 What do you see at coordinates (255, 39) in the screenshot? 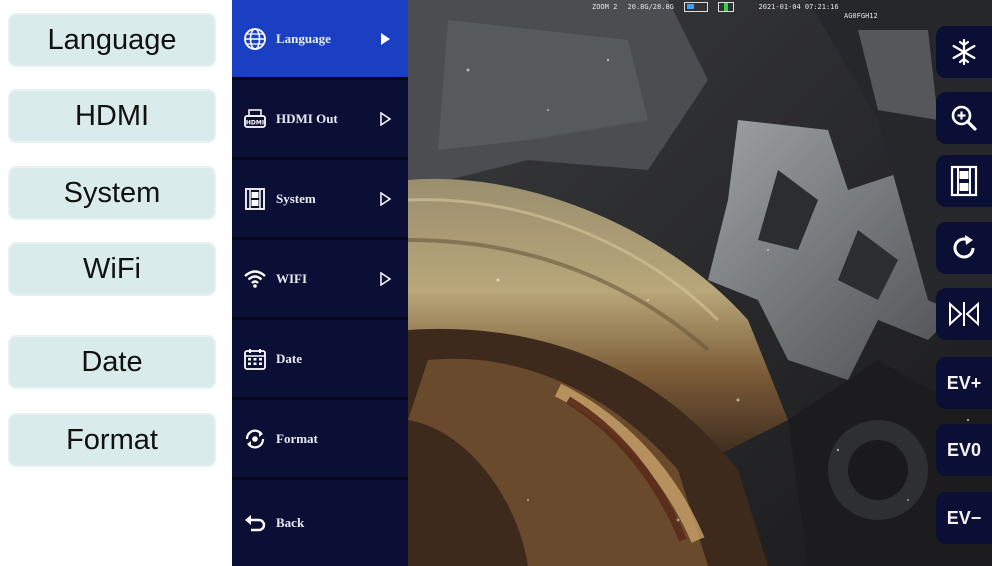
I see `globe-icon` at bounding box center [255, 39].